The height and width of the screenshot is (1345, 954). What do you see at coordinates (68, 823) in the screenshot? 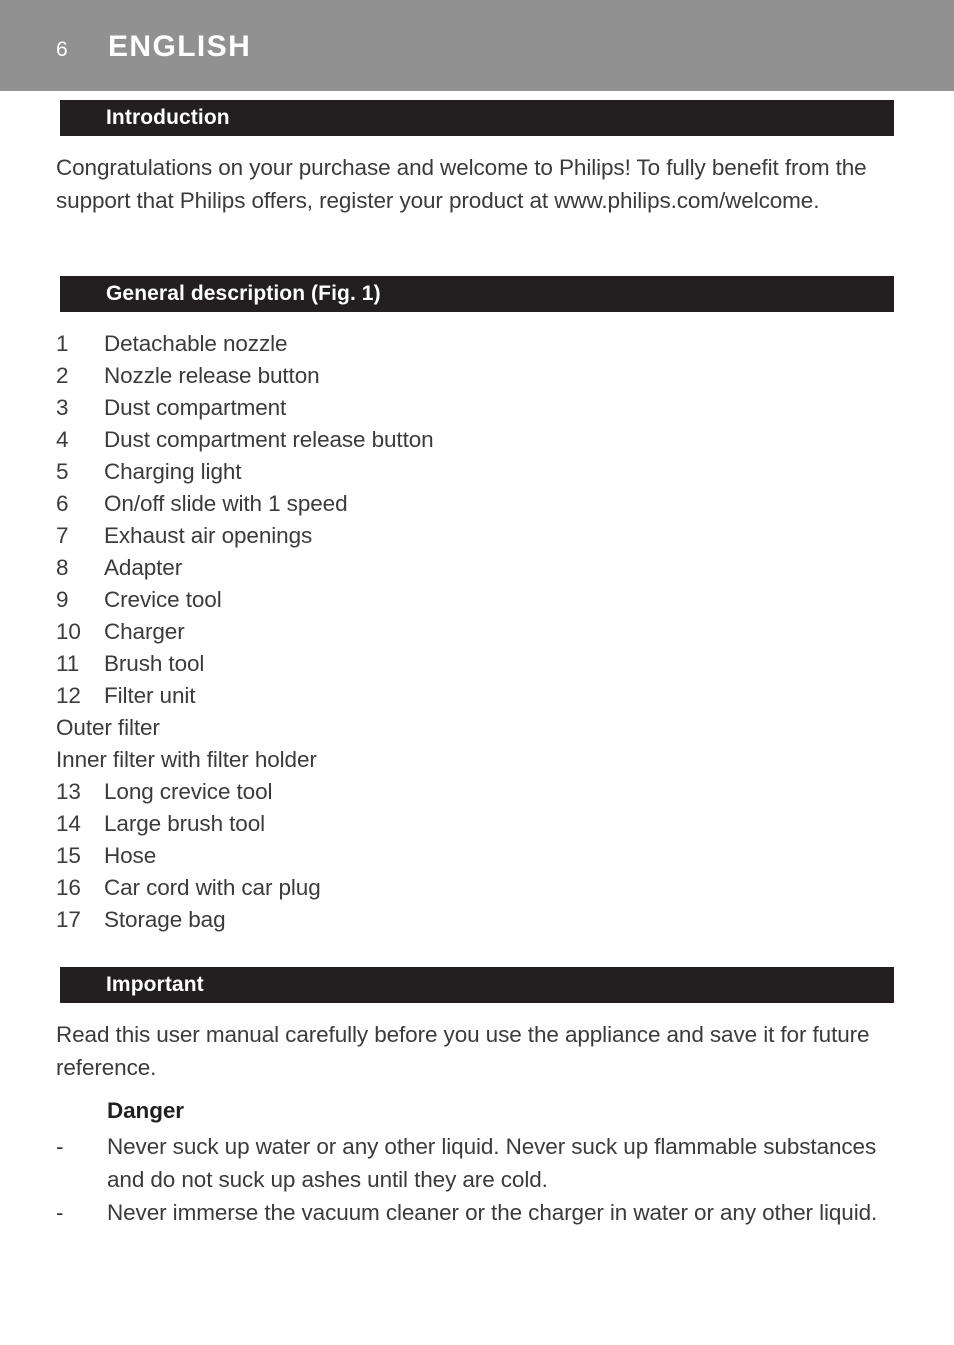
I see `parts-list-item-number: 14` at bounding box center [68, 823].